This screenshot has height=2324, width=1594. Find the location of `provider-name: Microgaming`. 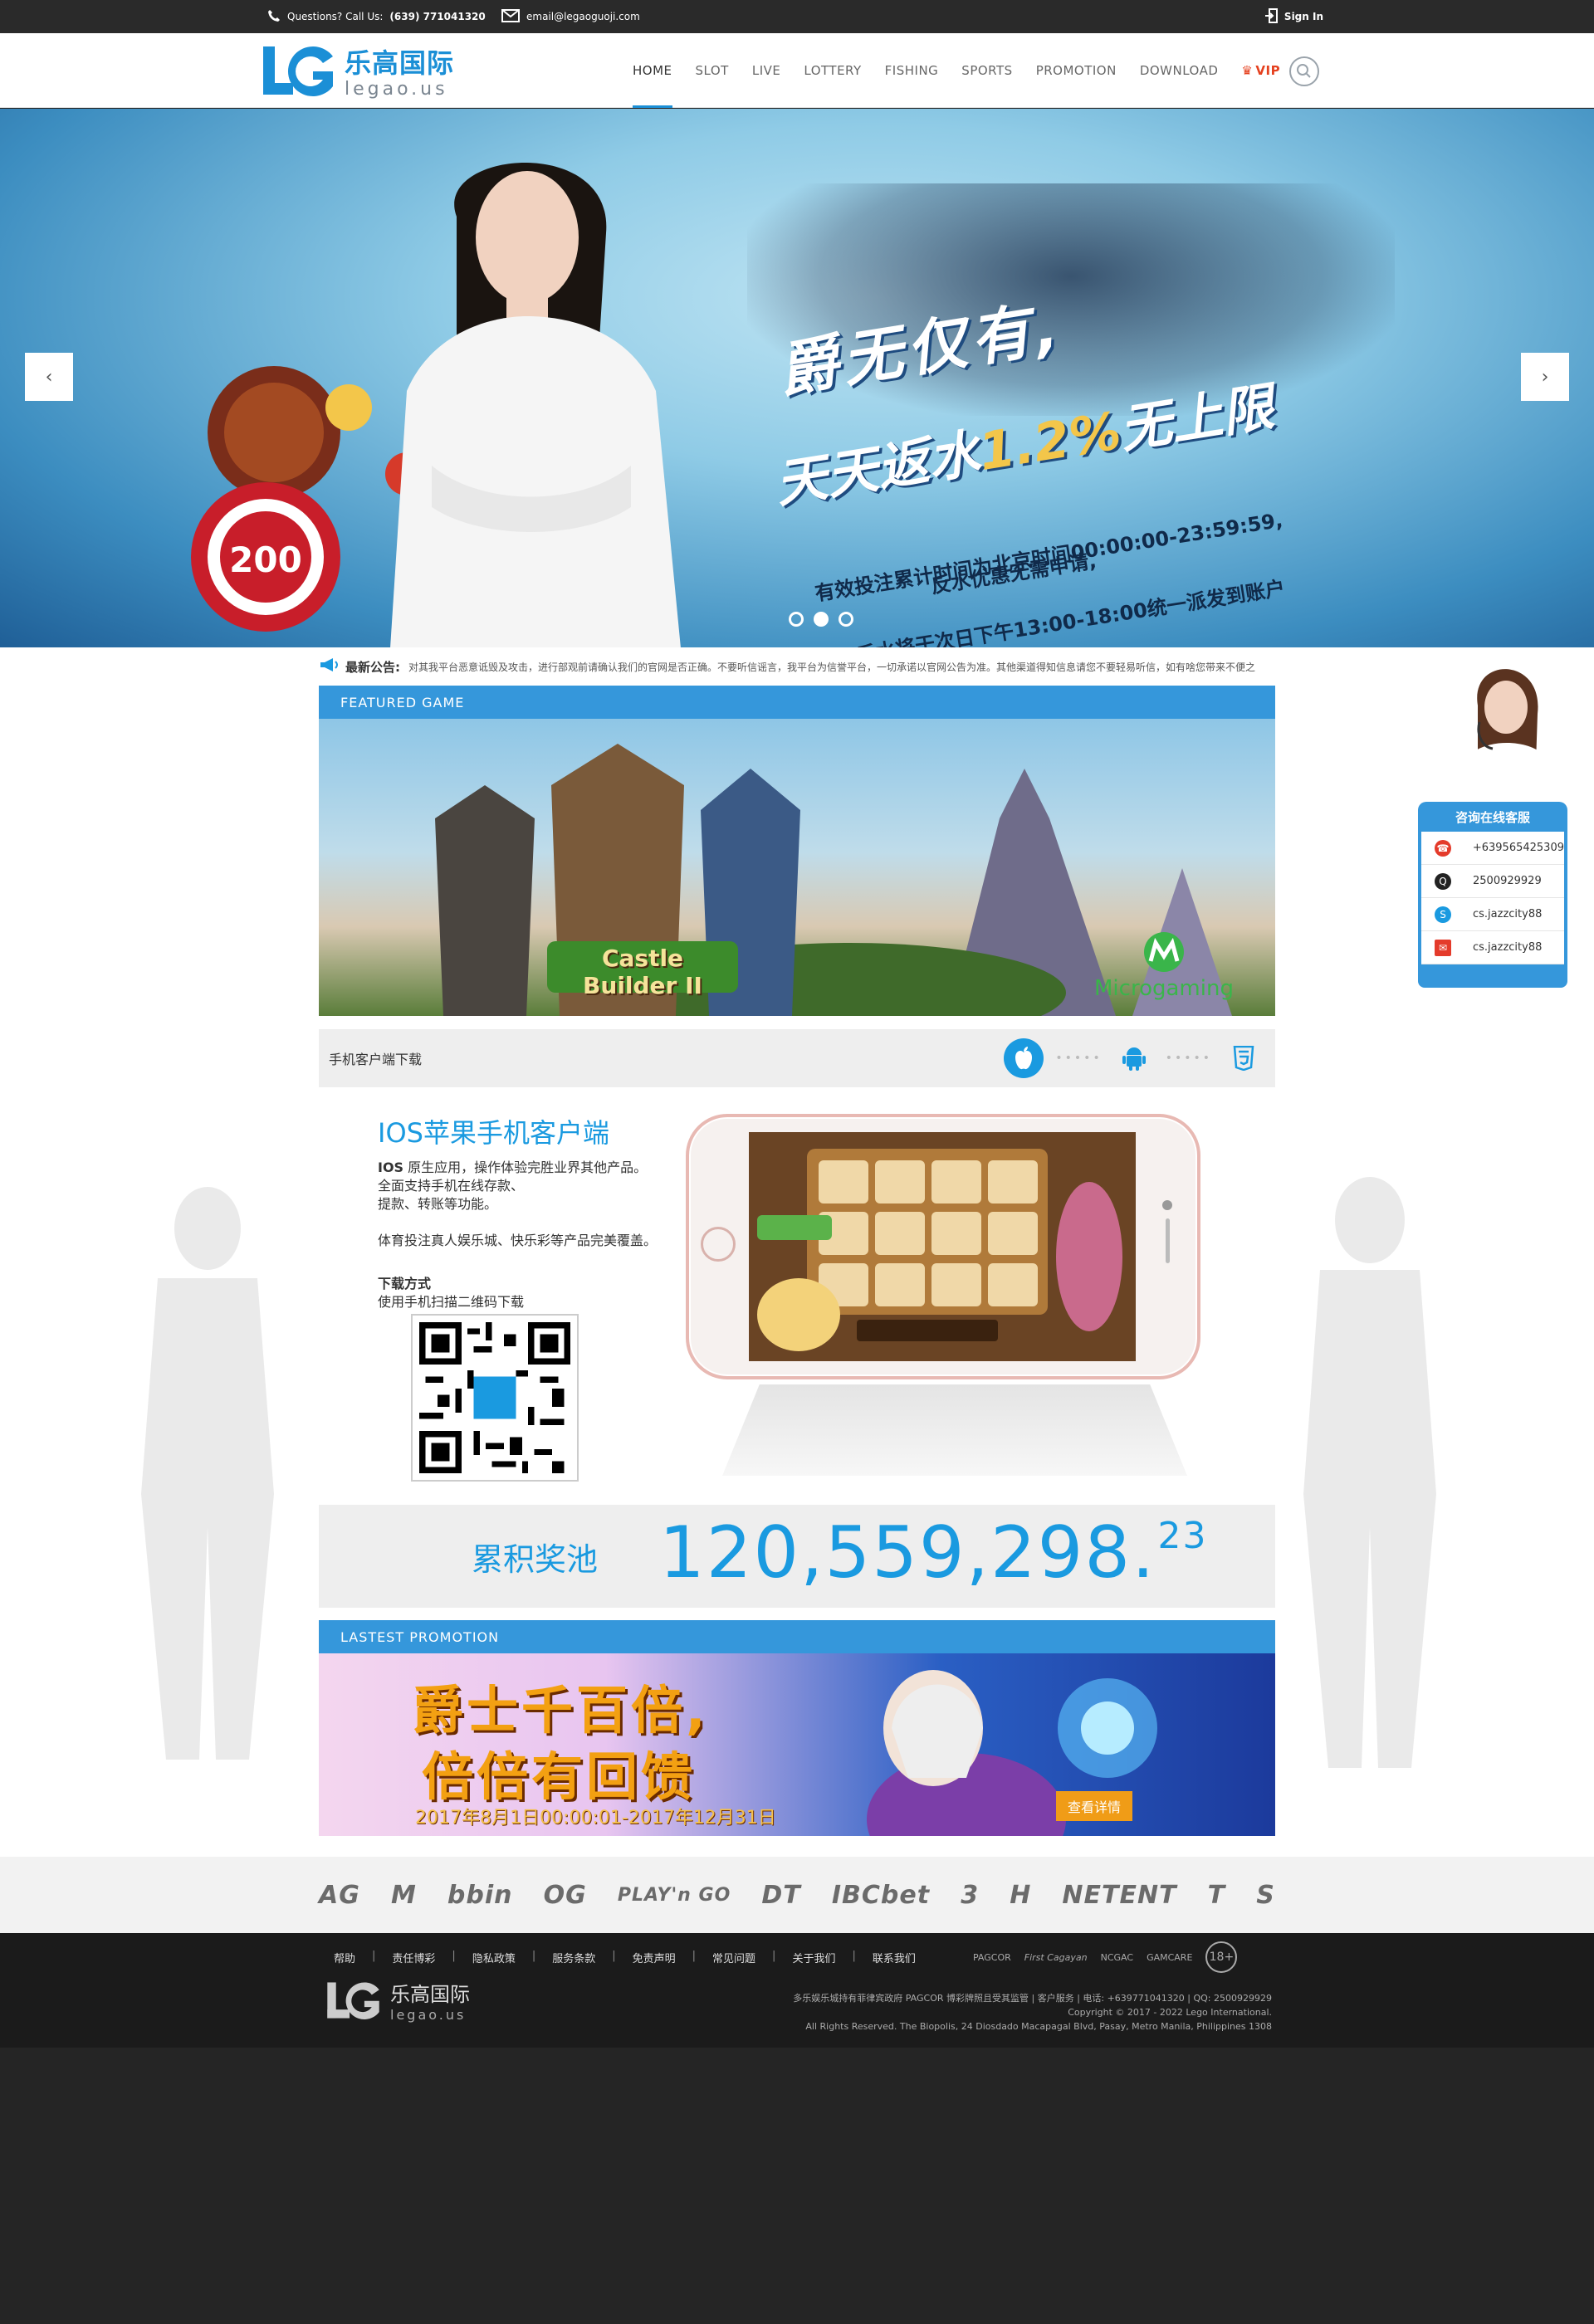

provider-name: Microgaming is located at coordinates (1164, 989).